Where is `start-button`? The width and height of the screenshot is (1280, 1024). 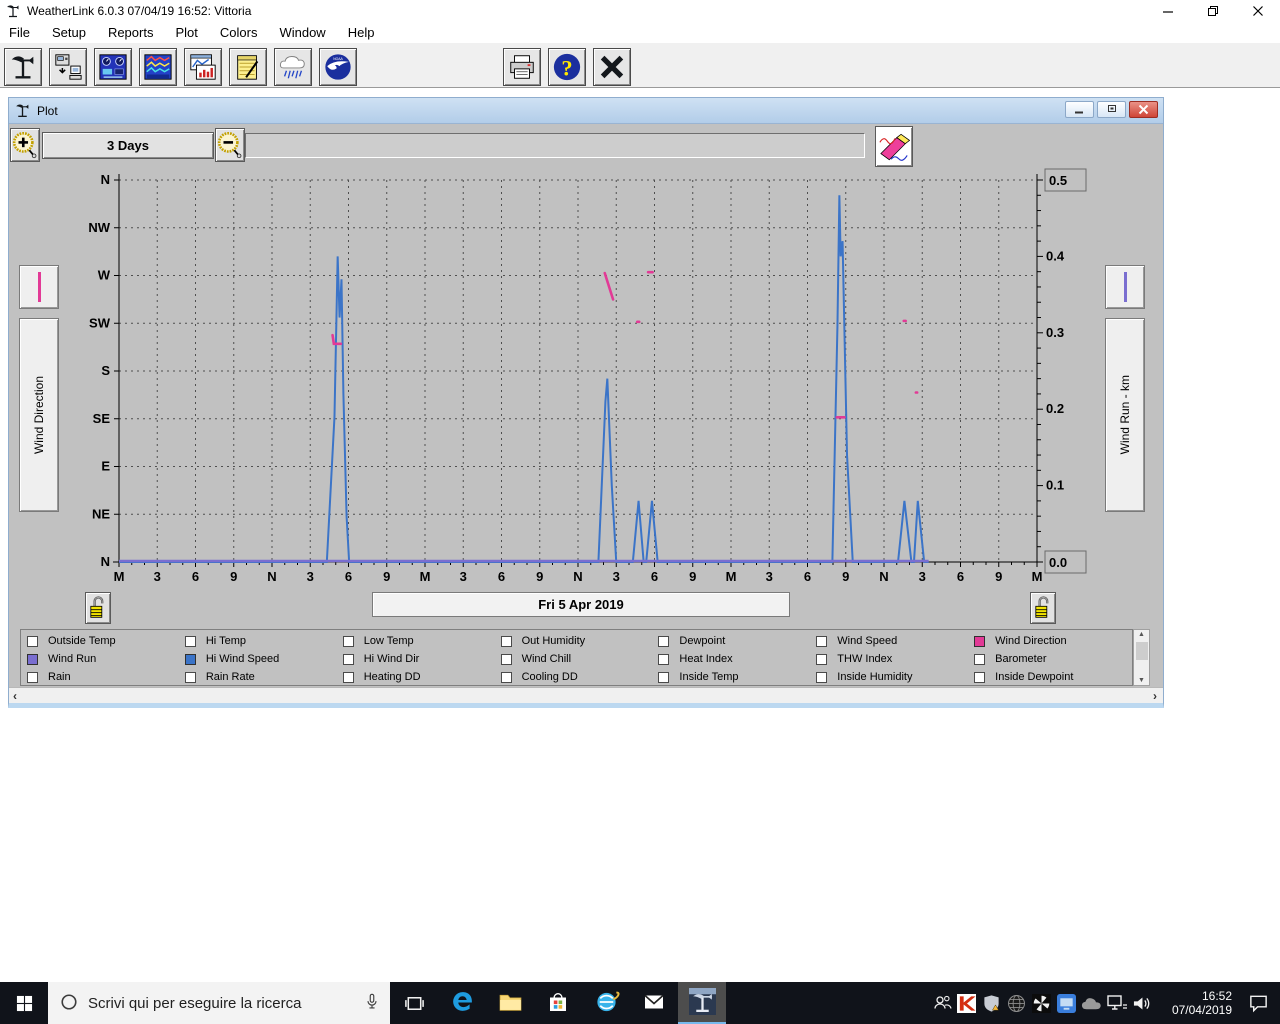
start-button is located at coordinates (24, 1003).